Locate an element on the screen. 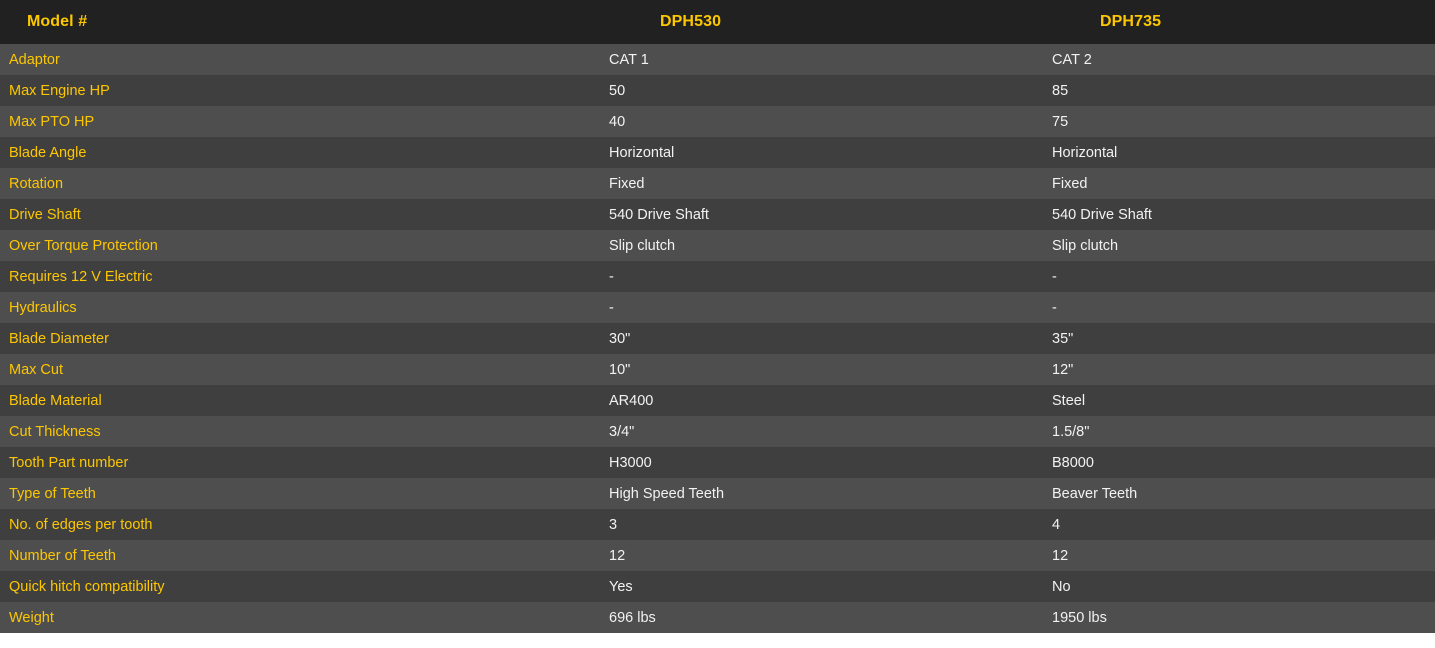 The height and width of the screenshot is (648, 1435). table-row: Weight 696 lbs 1950 lbs is located at coordinates (717, 617).